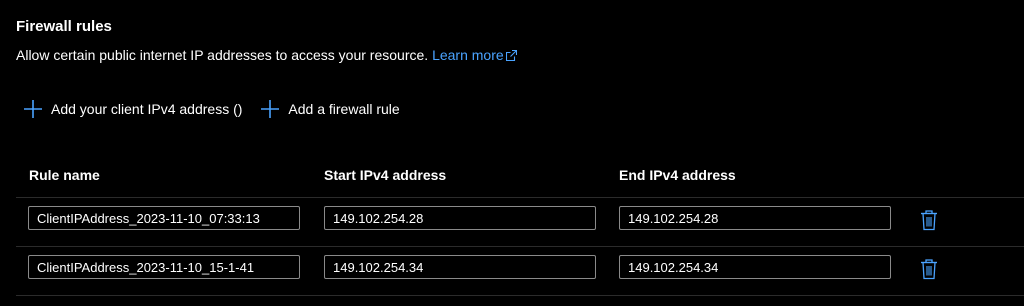  Describe the element at coordinates (468, 55) in the screenshot. I see `learn-more-label: Learn more` at that location.